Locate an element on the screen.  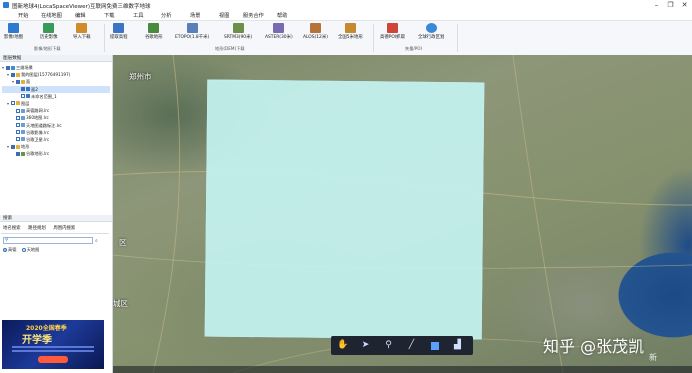
admin-boundary-button: 全球行政区划 is located at coordinates (431, 31).